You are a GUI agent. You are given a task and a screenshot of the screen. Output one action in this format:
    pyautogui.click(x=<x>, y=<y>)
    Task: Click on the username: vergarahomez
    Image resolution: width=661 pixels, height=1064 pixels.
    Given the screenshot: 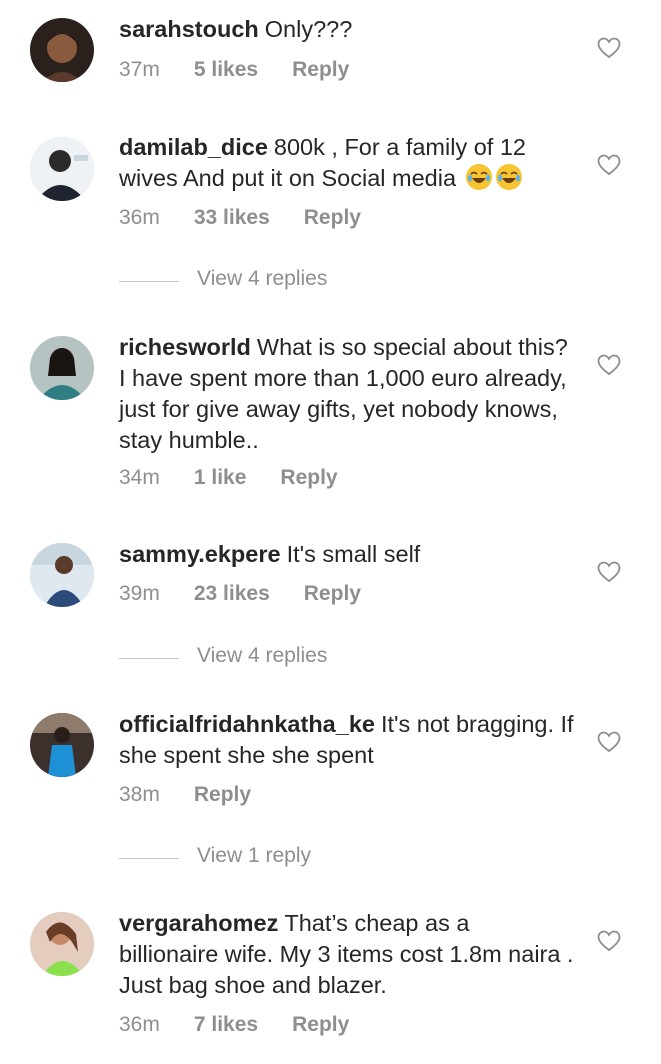 What is the action you would take?
    pyautogui.click(x=198, y=923)
    